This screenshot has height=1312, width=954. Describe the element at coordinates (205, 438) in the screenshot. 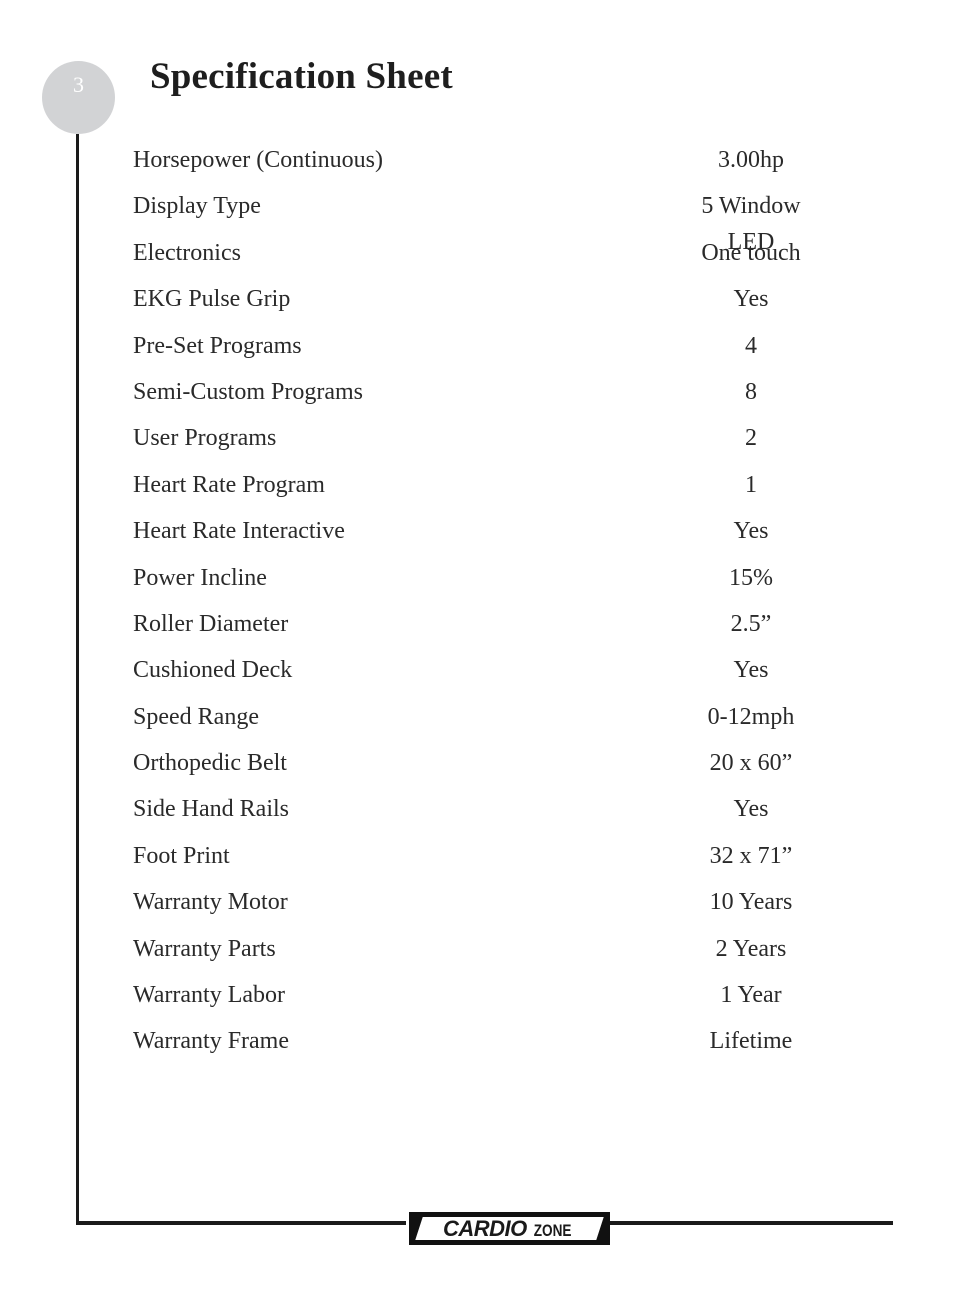

I see `spec-label: User Programs` at that location.